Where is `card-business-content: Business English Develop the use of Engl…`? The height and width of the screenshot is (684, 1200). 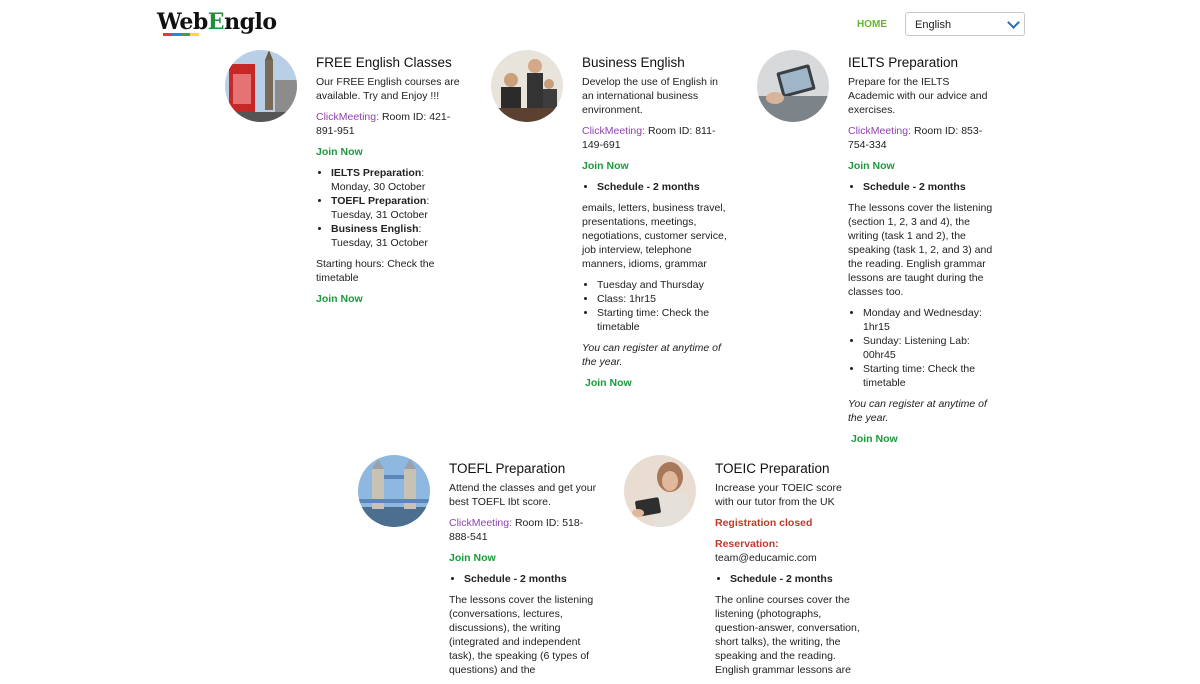
card-business-content: Business English Develop the use of Engl… is located at coordinates (656, 226).